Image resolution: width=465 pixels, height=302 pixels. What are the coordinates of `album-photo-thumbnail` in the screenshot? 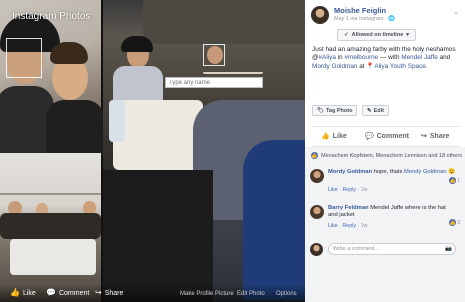 It's located at (50, 227).